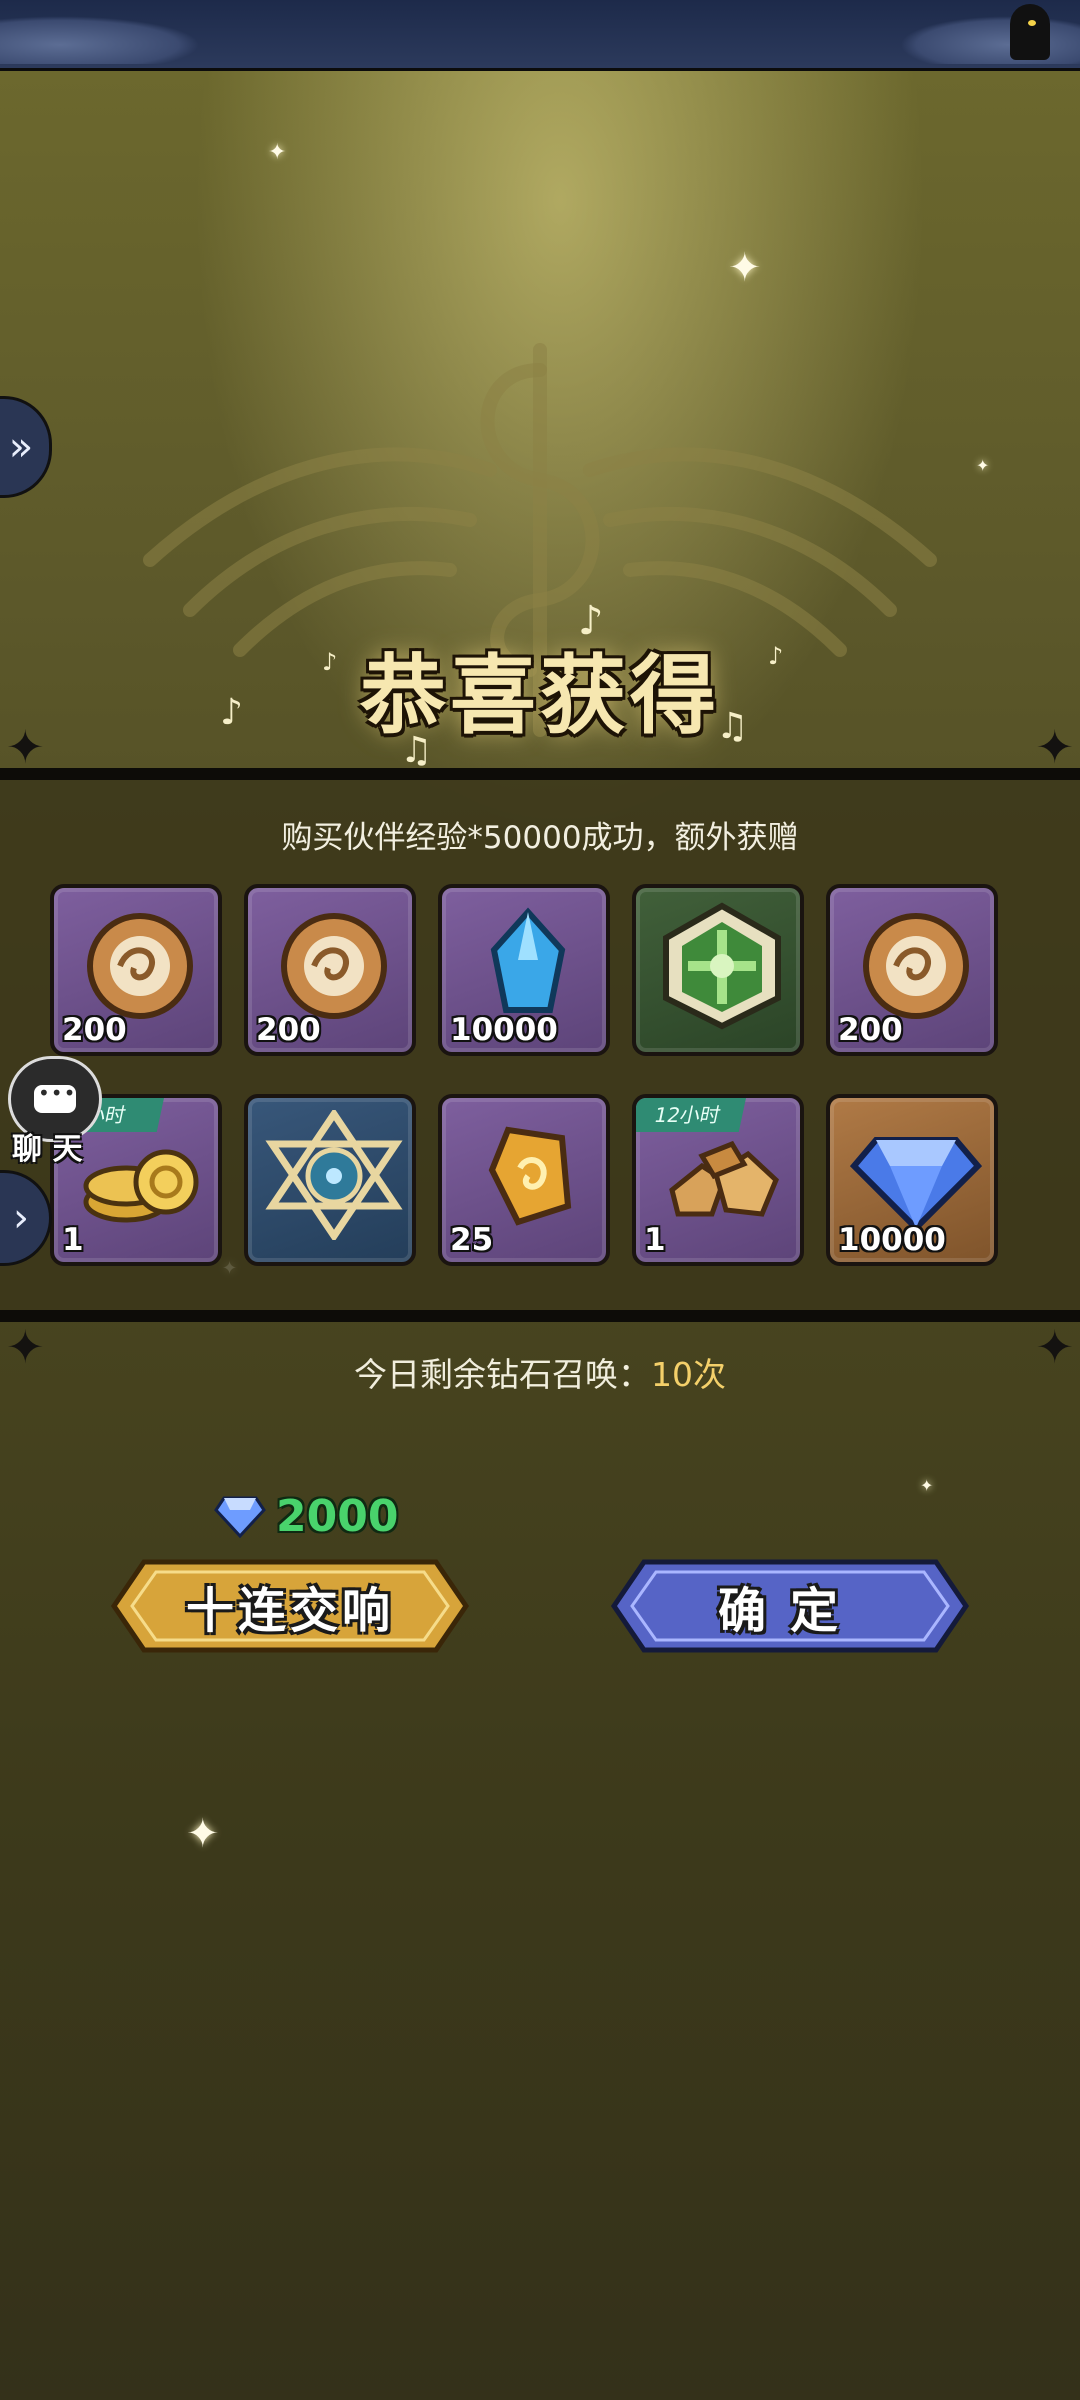 This screenshot has width=1080, height=2400. I want to click on remaining-summons-label: 今日剩余钻石召唤：, so click(502, 1374).